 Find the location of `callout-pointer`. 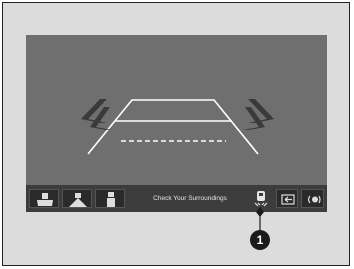

callout-pointer is located at coordinates (260, 219).